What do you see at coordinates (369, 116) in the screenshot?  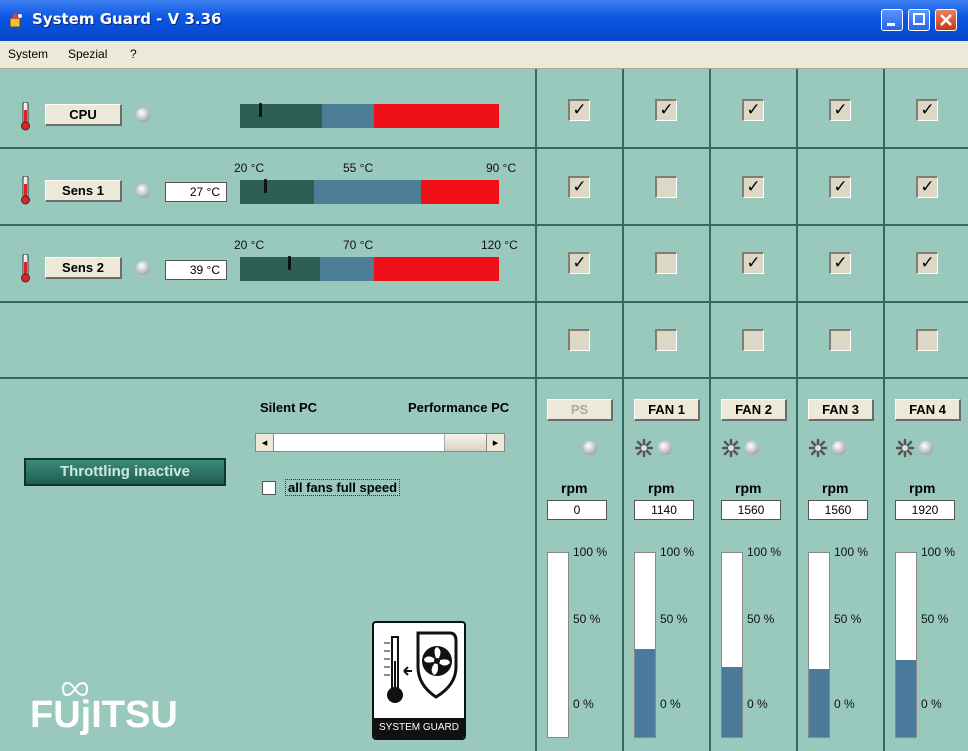 I see `cpu-temp-bar` at bounding box center [369, 116].